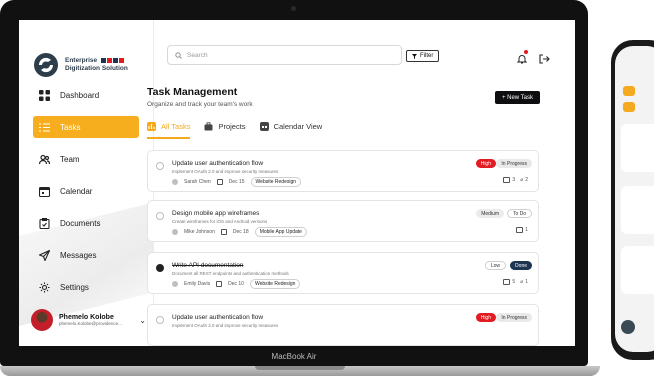 This screenshot has width=654, height=376. What do you see at coordinates (509, 282) in the screenshot?
I see `comment-count: 5` at bounding box center [509, 282].